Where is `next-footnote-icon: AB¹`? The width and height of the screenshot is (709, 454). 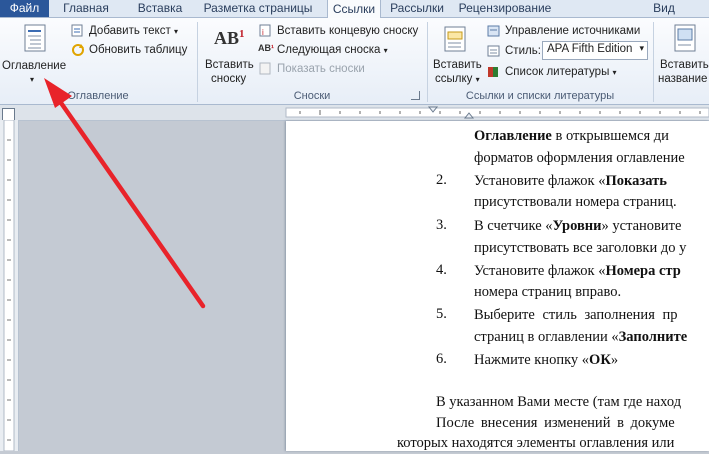 next-footnote-icon: AB¹ is located at coordinates (266, 48).